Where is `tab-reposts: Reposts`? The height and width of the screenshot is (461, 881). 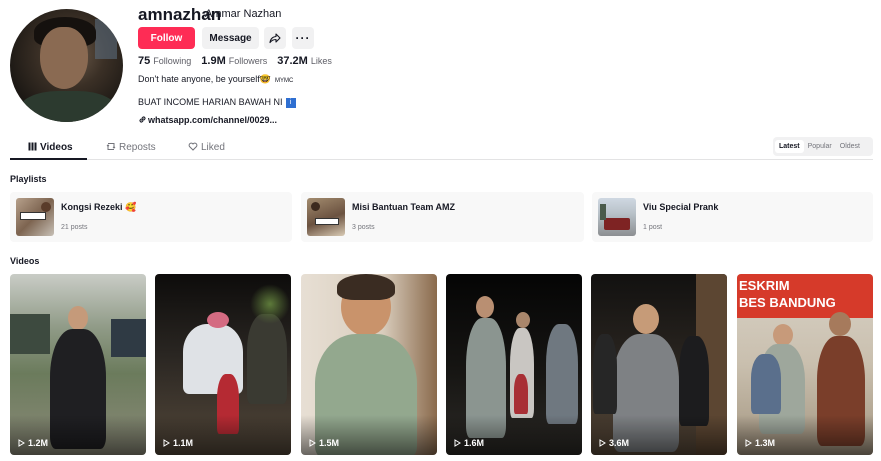
tab-reposts: Reposts is located at coordinates (131, 147).